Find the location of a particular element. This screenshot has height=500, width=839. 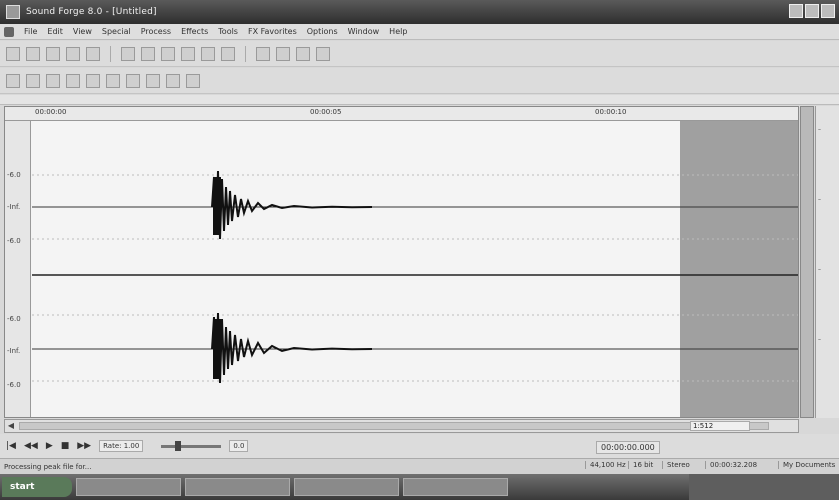

standard-toolbar is located at coordinates (419, 54).